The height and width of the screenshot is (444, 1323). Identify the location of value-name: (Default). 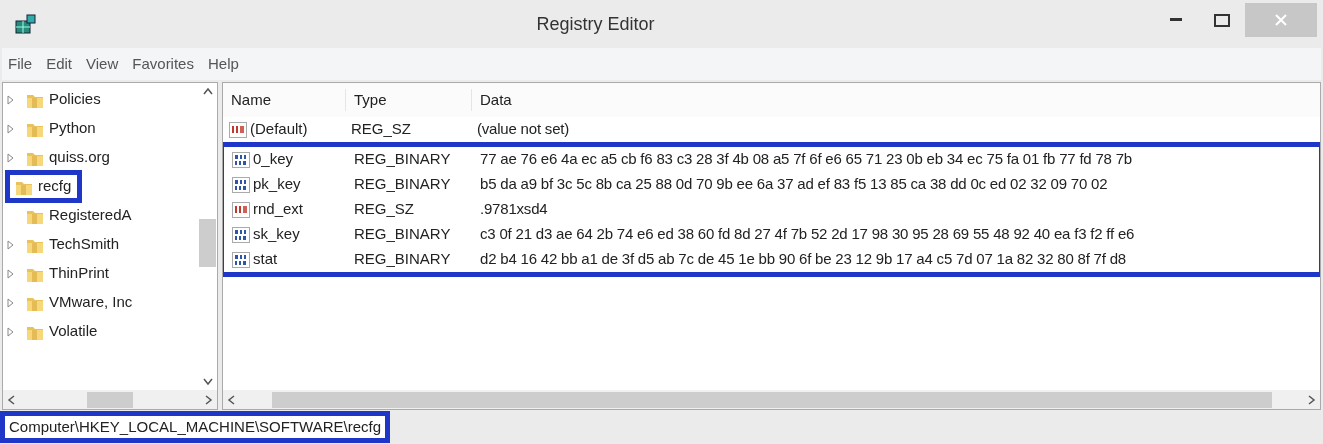
(279, 129).